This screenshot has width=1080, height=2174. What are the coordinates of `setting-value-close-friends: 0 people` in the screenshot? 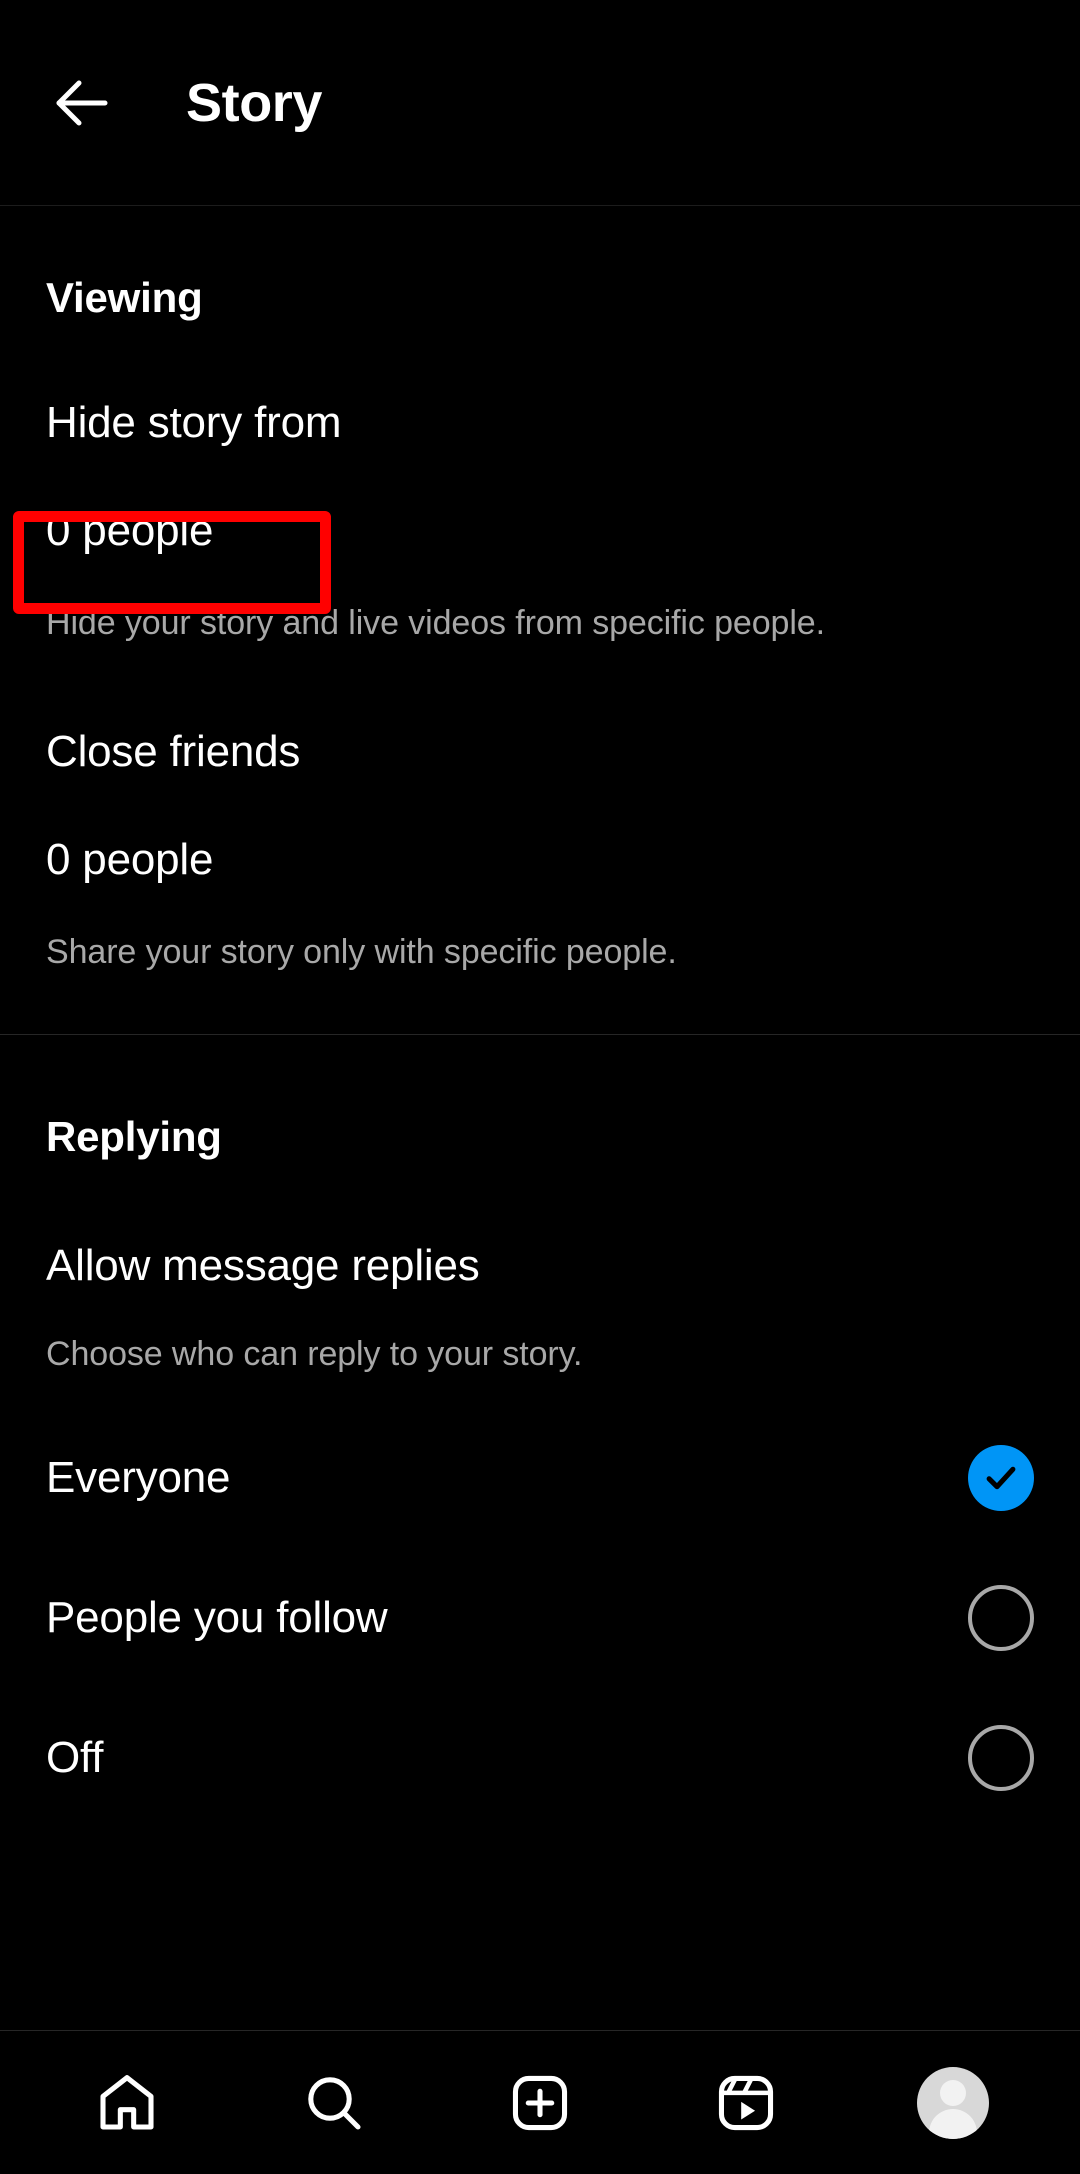 It's located at (130, 859).